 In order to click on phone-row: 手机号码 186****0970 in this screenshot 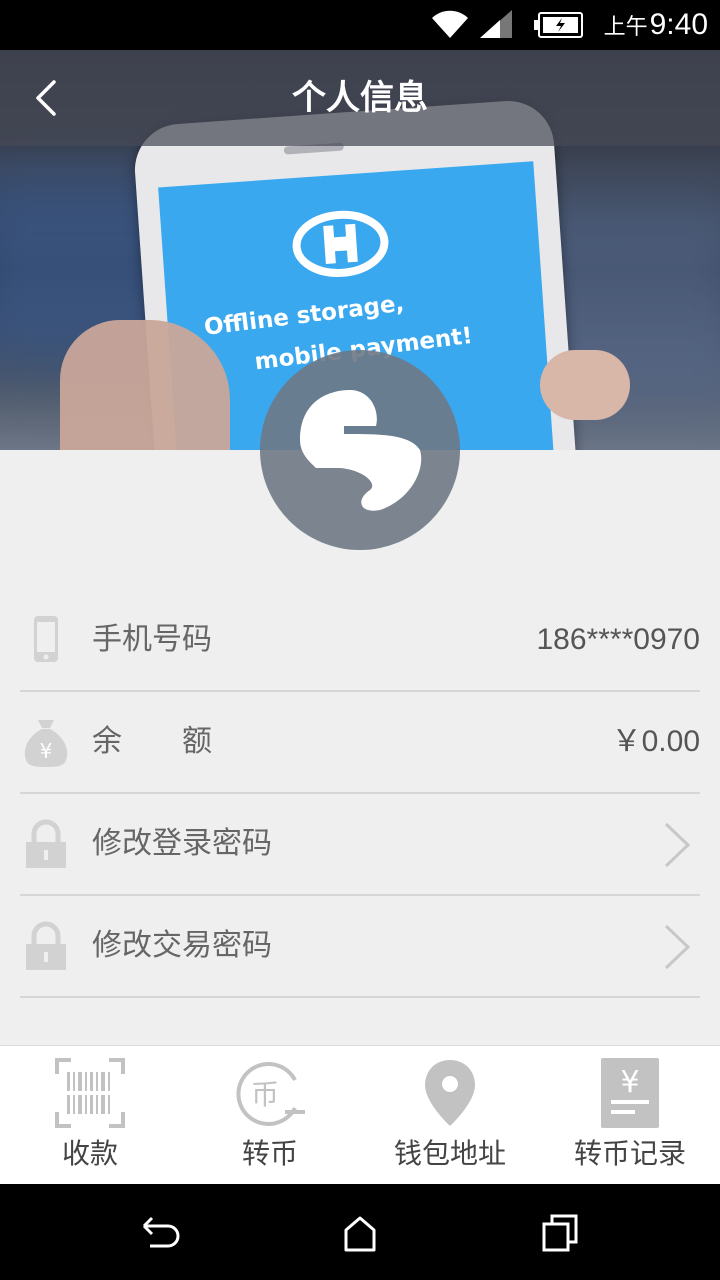, I will do `click(360, 641)`.